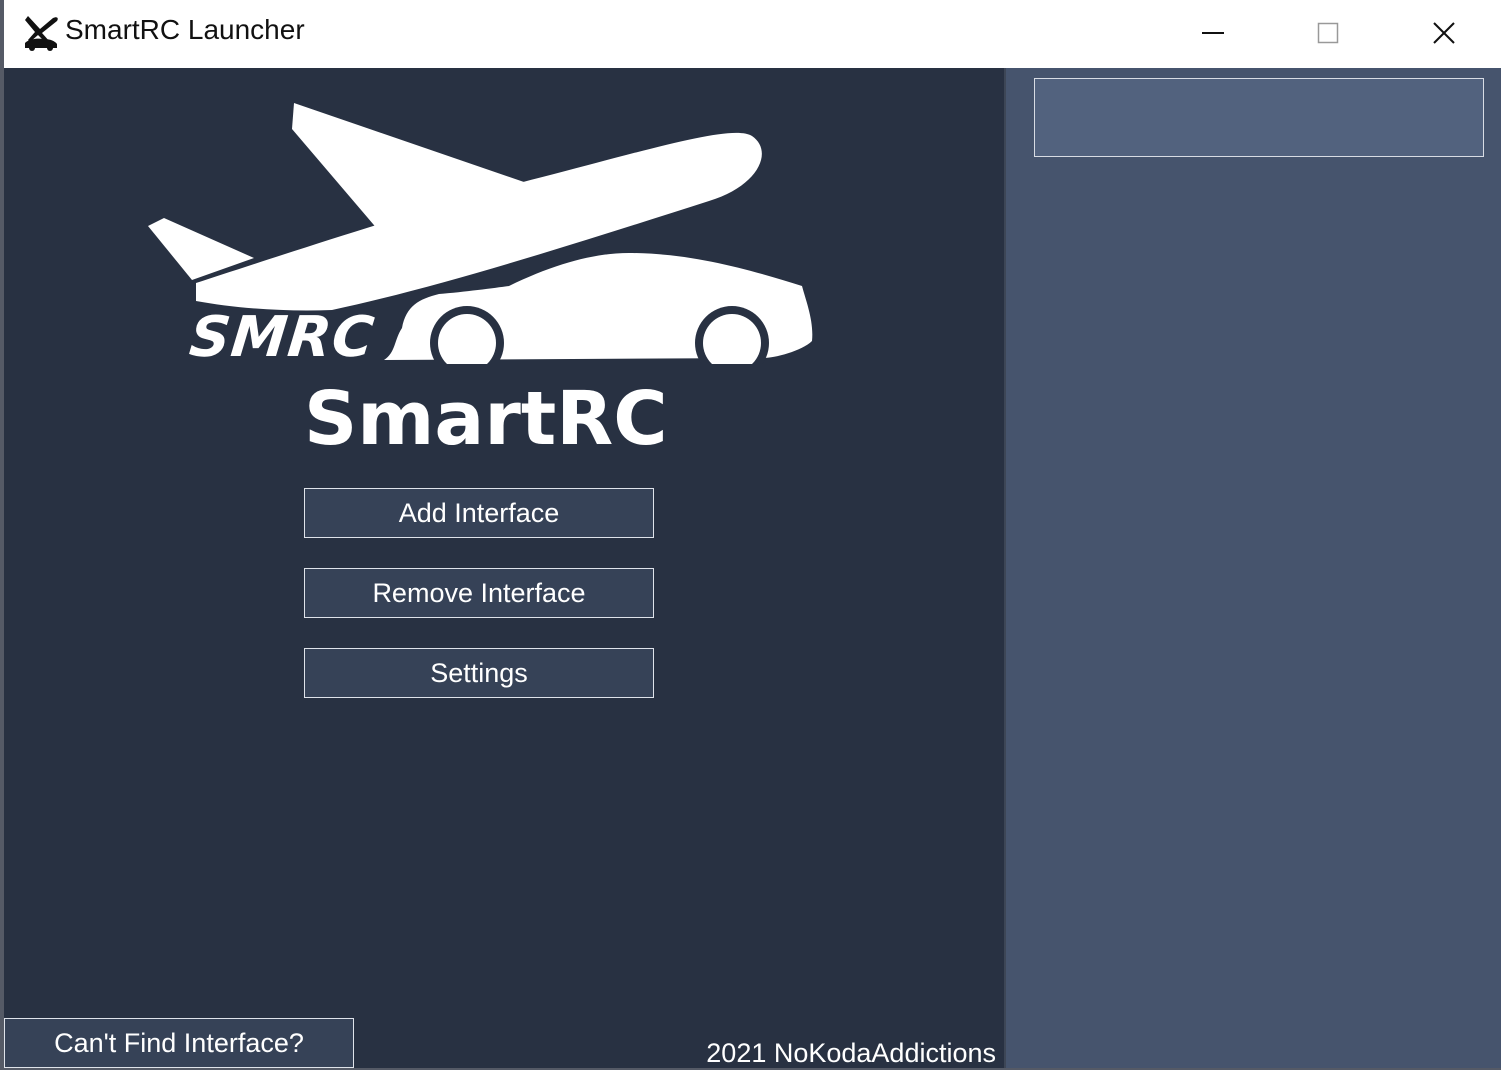 The height and width of the screenshot is (1070, 1501). I want to click on minimize-icon, so click(1213, 33).